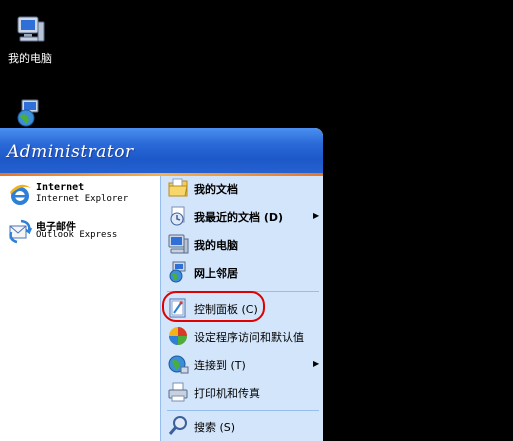  What do you see at coordinates (161, 150) in the screenshot?
I see `start-menu-header: Administrator` at bounding box center [161, 150].